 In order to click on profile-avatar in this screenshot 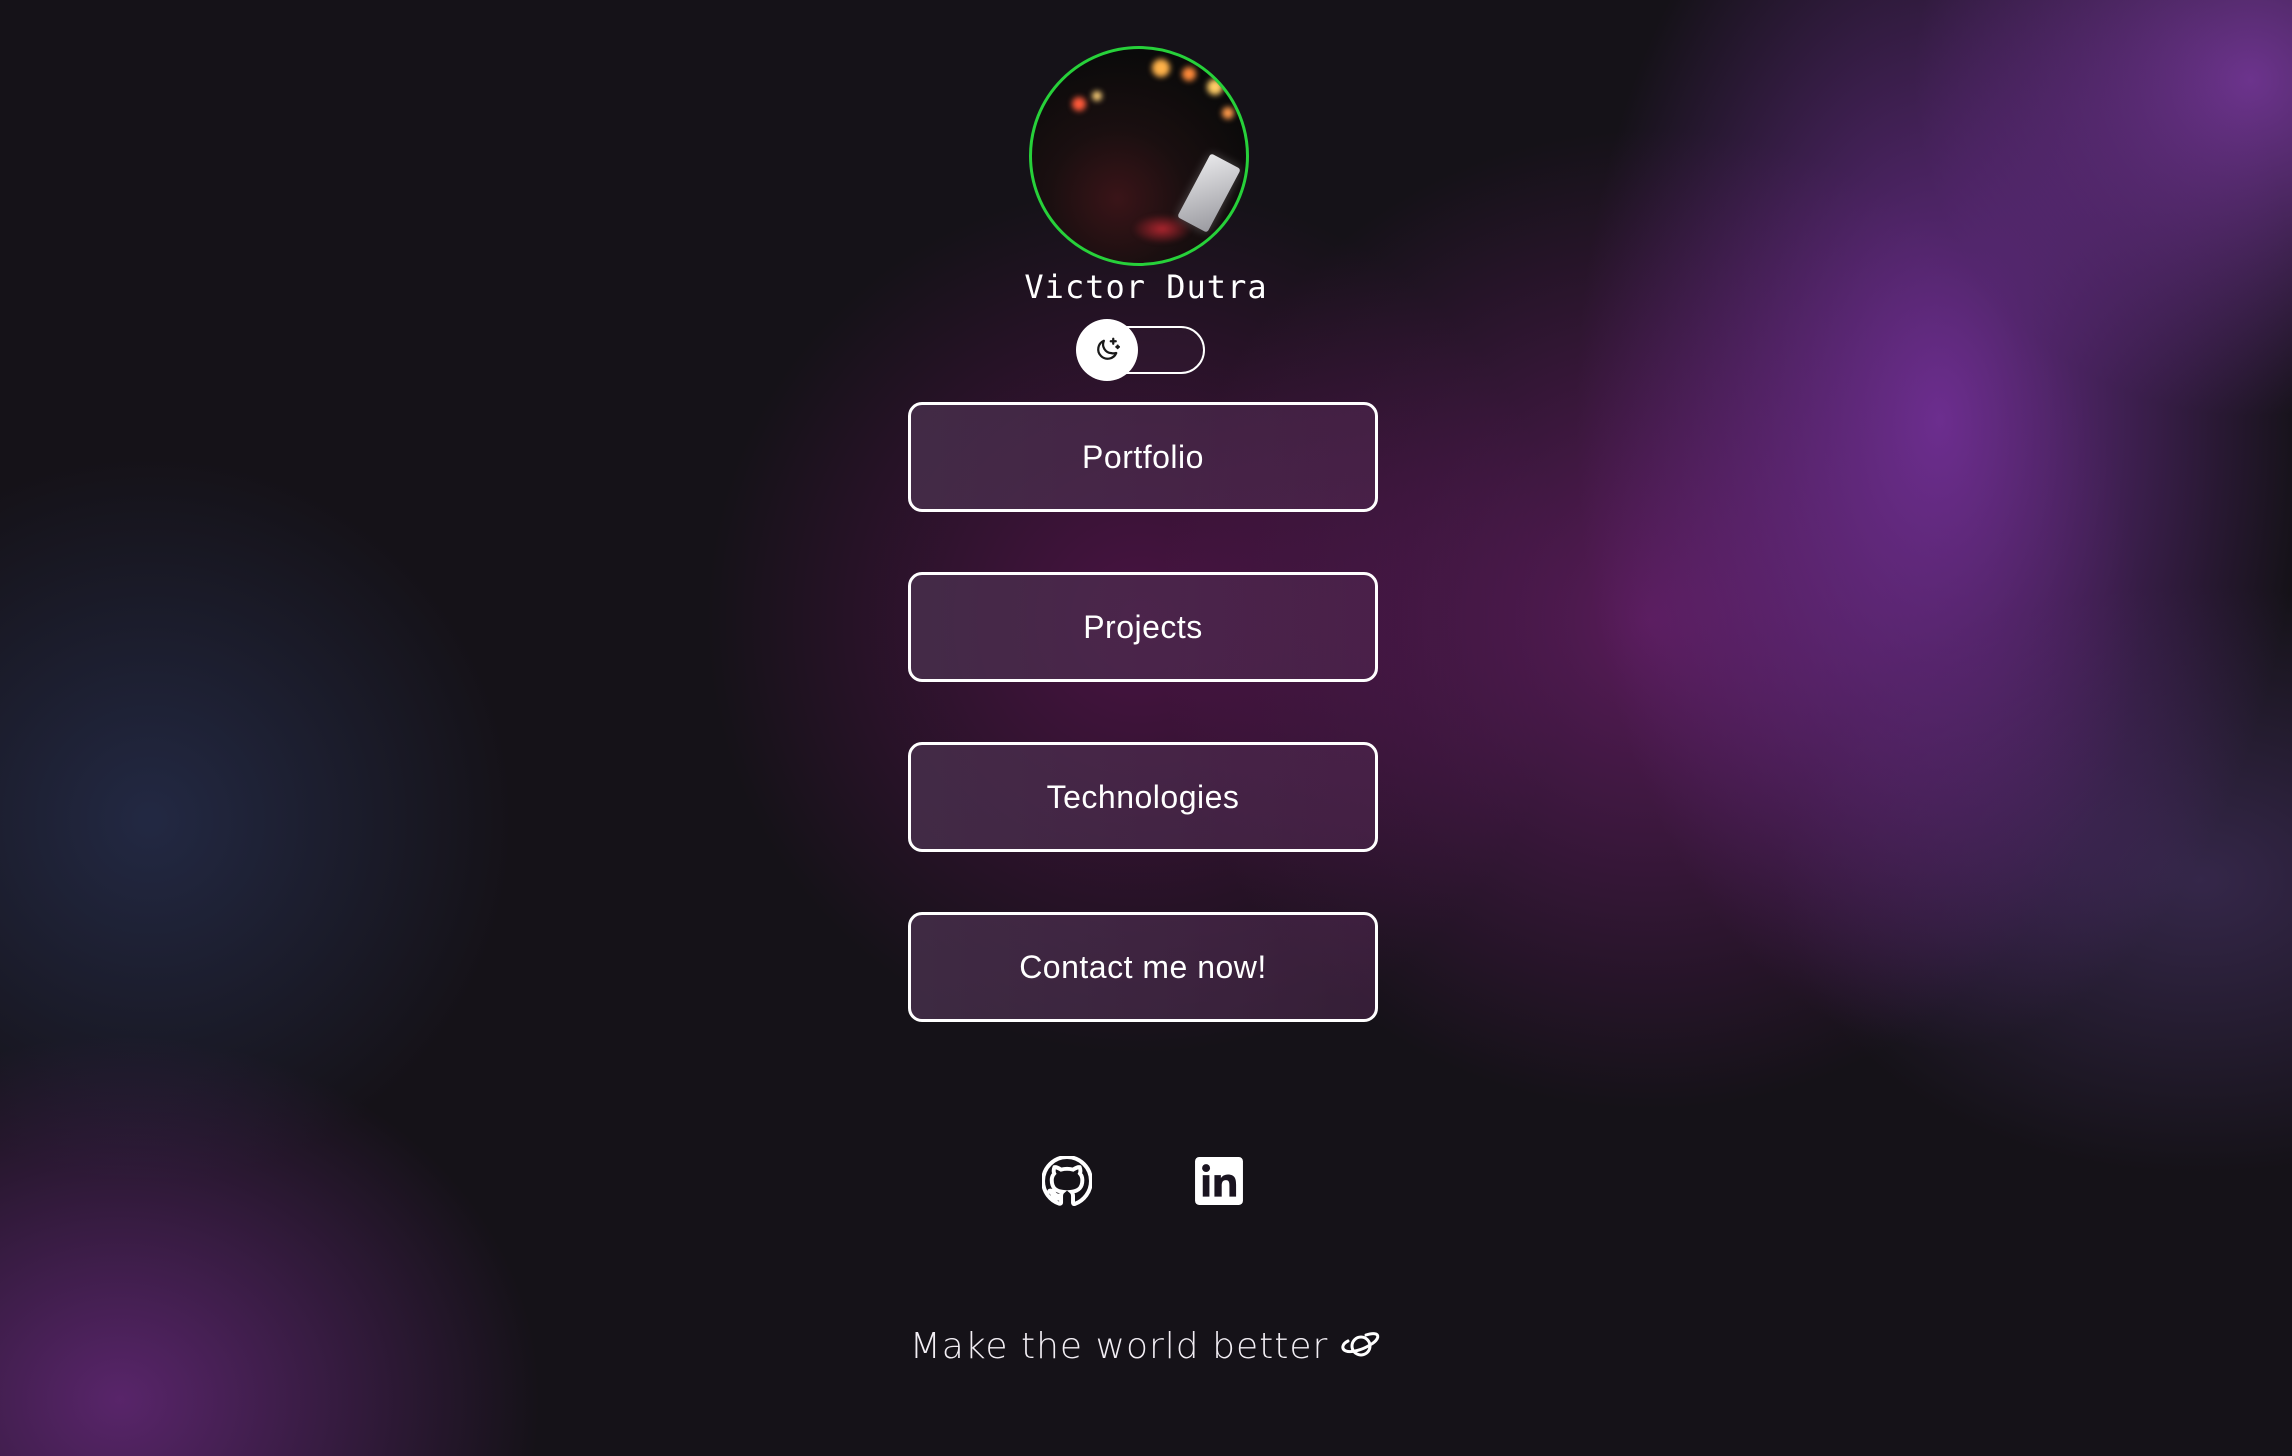, I will do `click(1139, 156)`.